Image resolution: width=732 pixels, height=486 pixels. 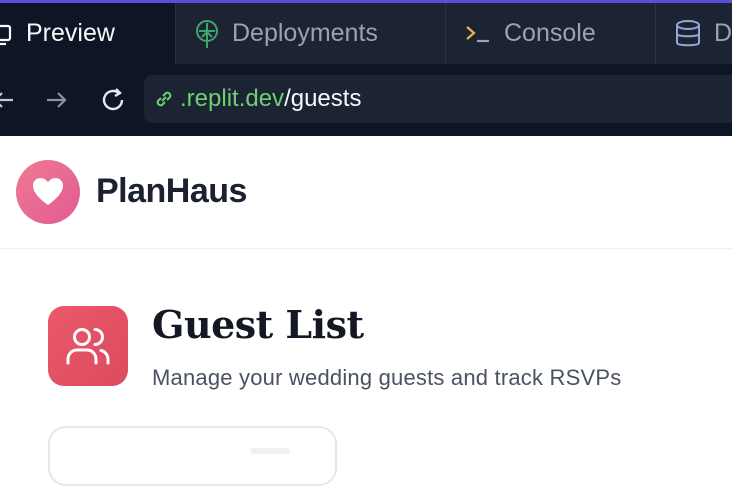 I want to click on database-icon, so click(x=688, y=34).